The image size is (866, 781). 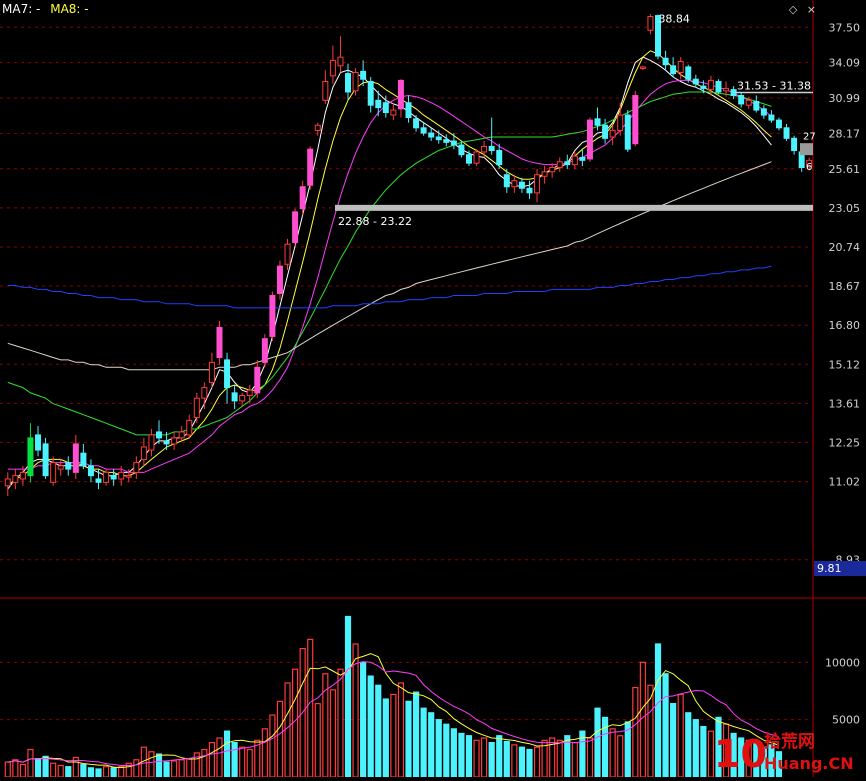 What do you see at coordinates (829, 568) in the screenshot?
I see `current-price-label: 9.81` at bounding box center [829, 568].